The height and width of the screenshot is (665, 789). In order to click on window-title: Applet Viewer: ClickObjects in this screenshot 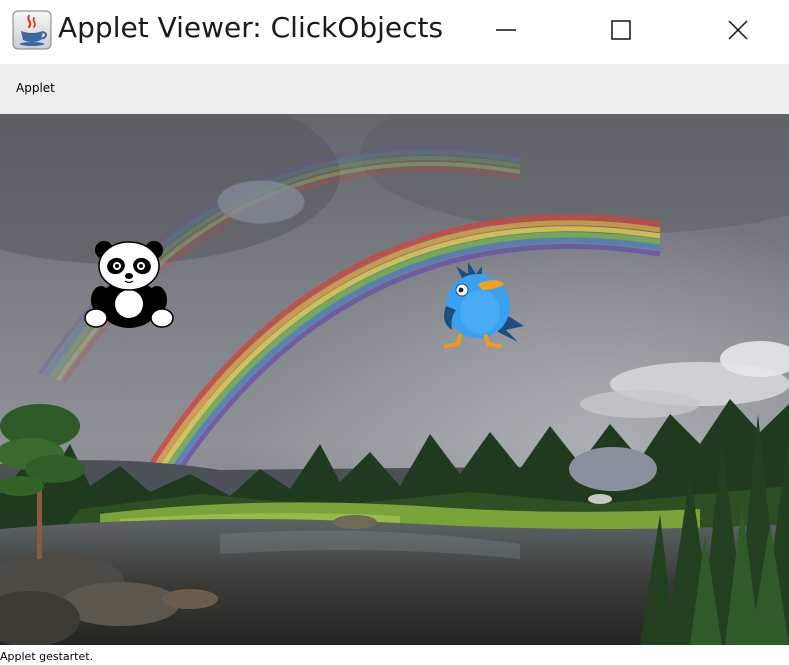, I will do `click(251, 27)`.